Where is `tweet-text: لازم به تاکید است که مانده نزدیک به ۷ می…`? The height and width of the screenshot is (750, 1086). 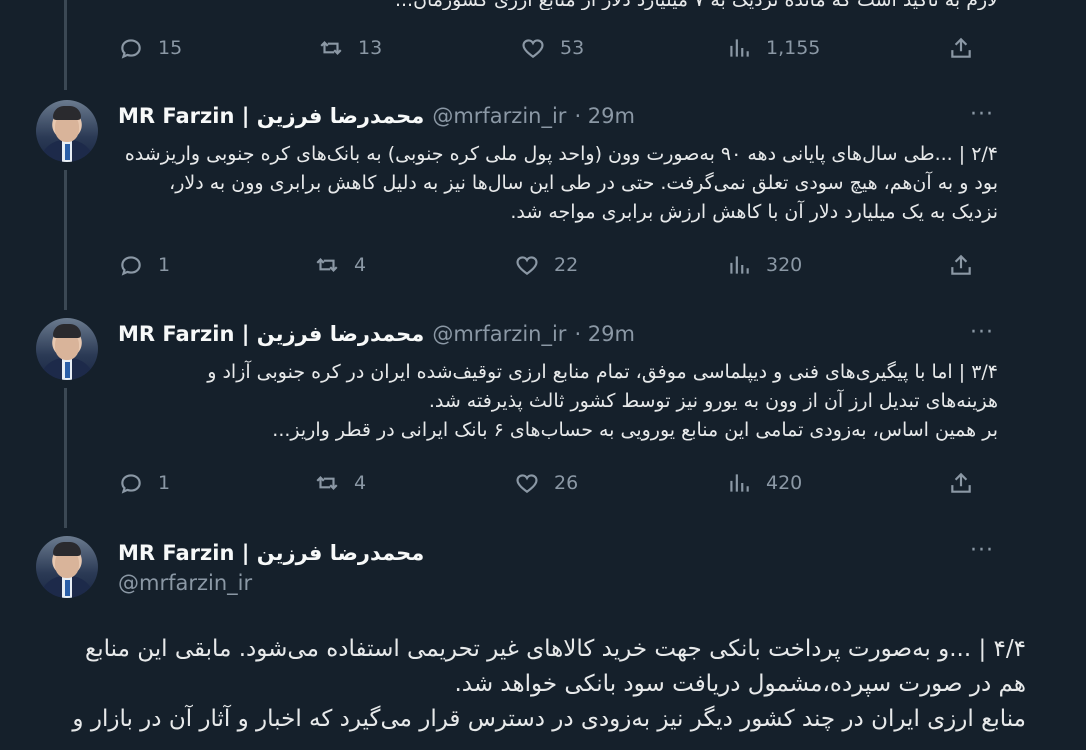 tweet-text: لازم به تاکید است که مانده نزدیک به ۷ می… is located at coordinates (558, 5).